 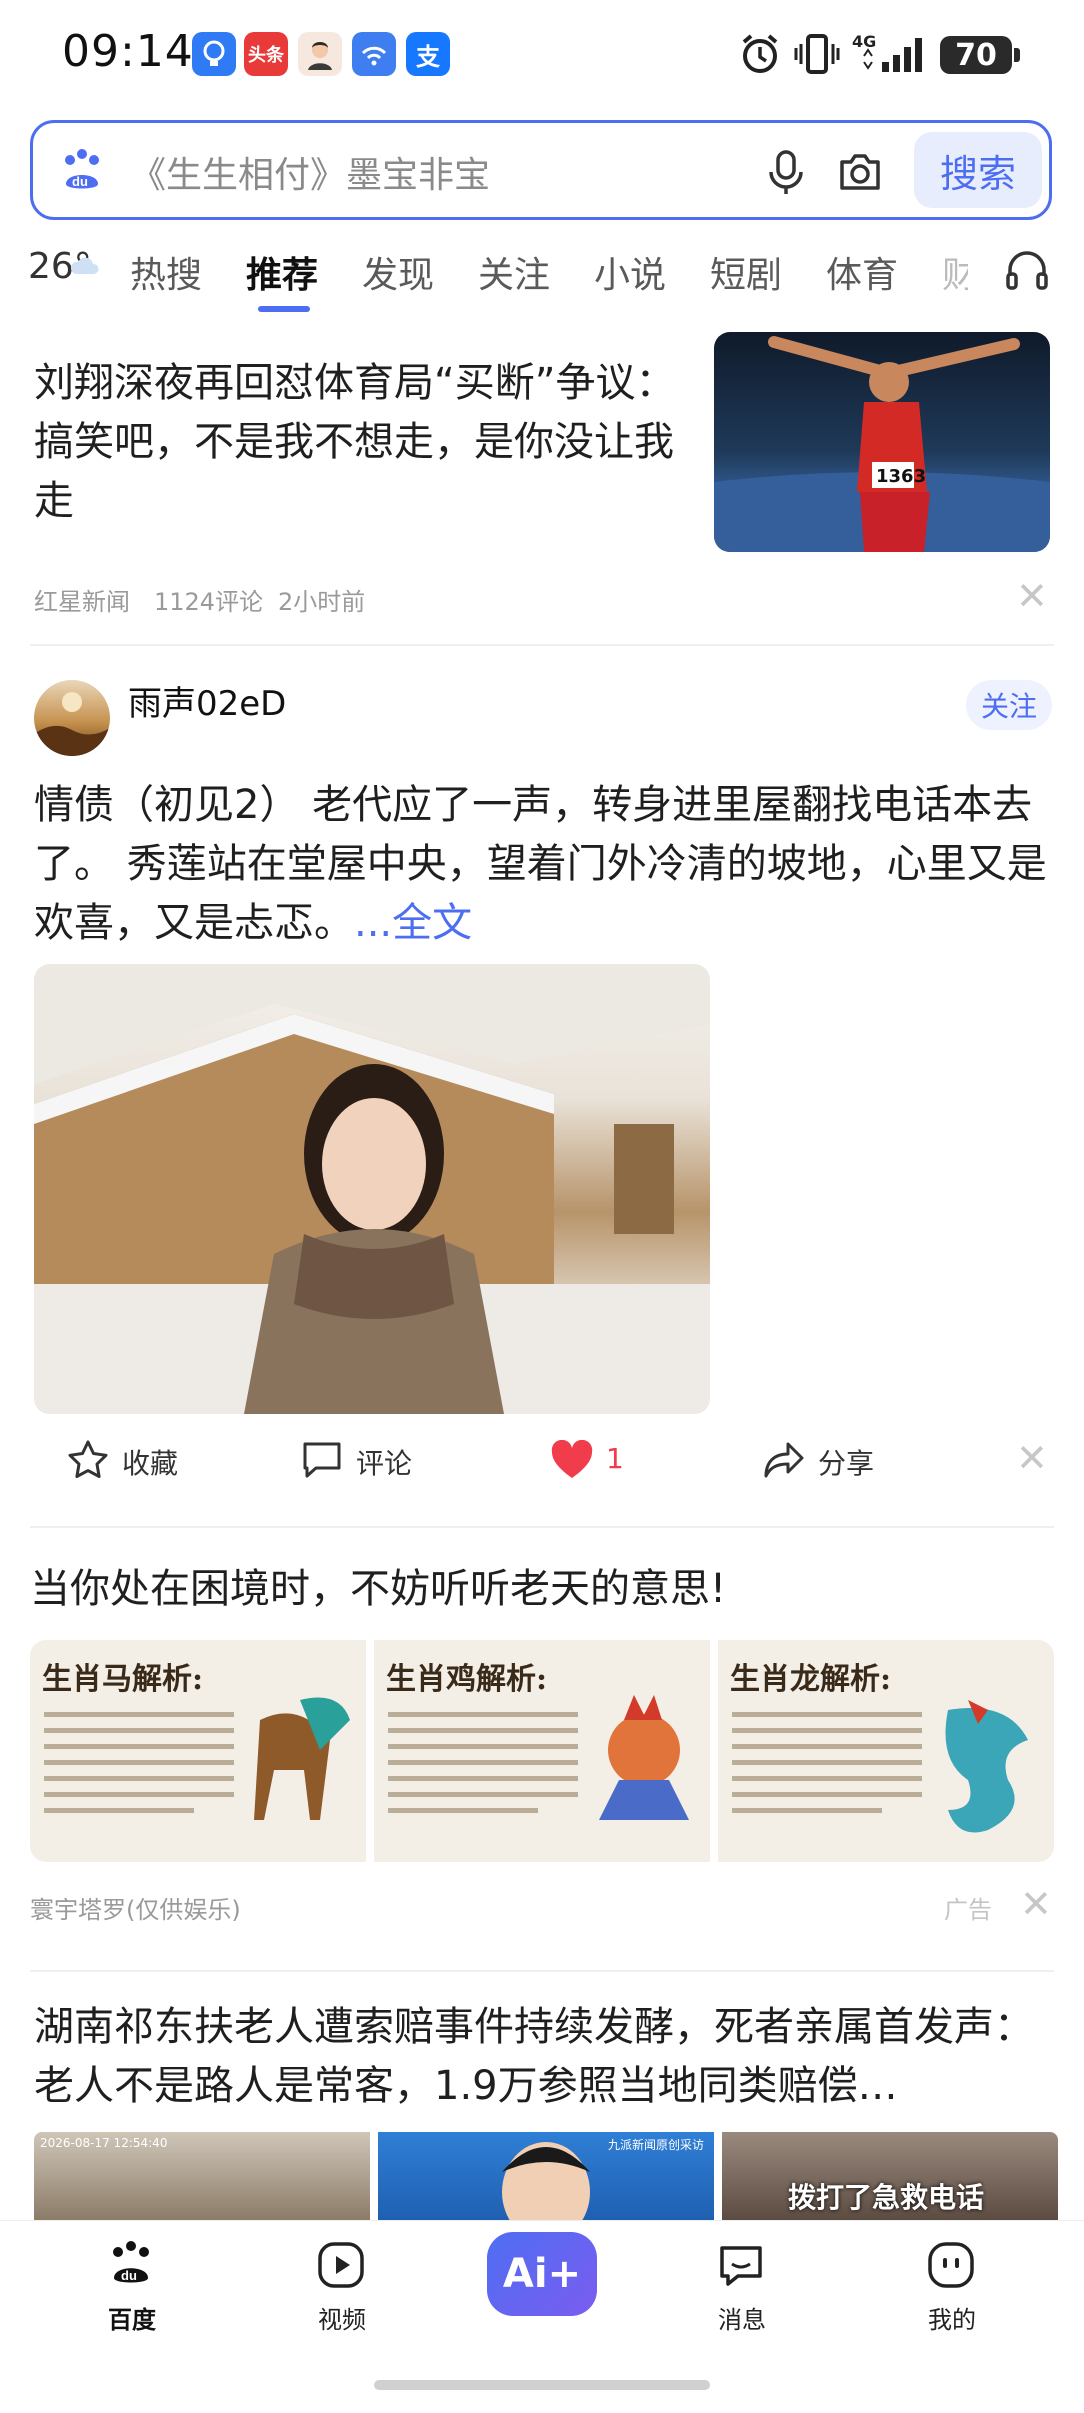 I want to click on news-comment-count: 1124评论, so click(x=208, y=599).